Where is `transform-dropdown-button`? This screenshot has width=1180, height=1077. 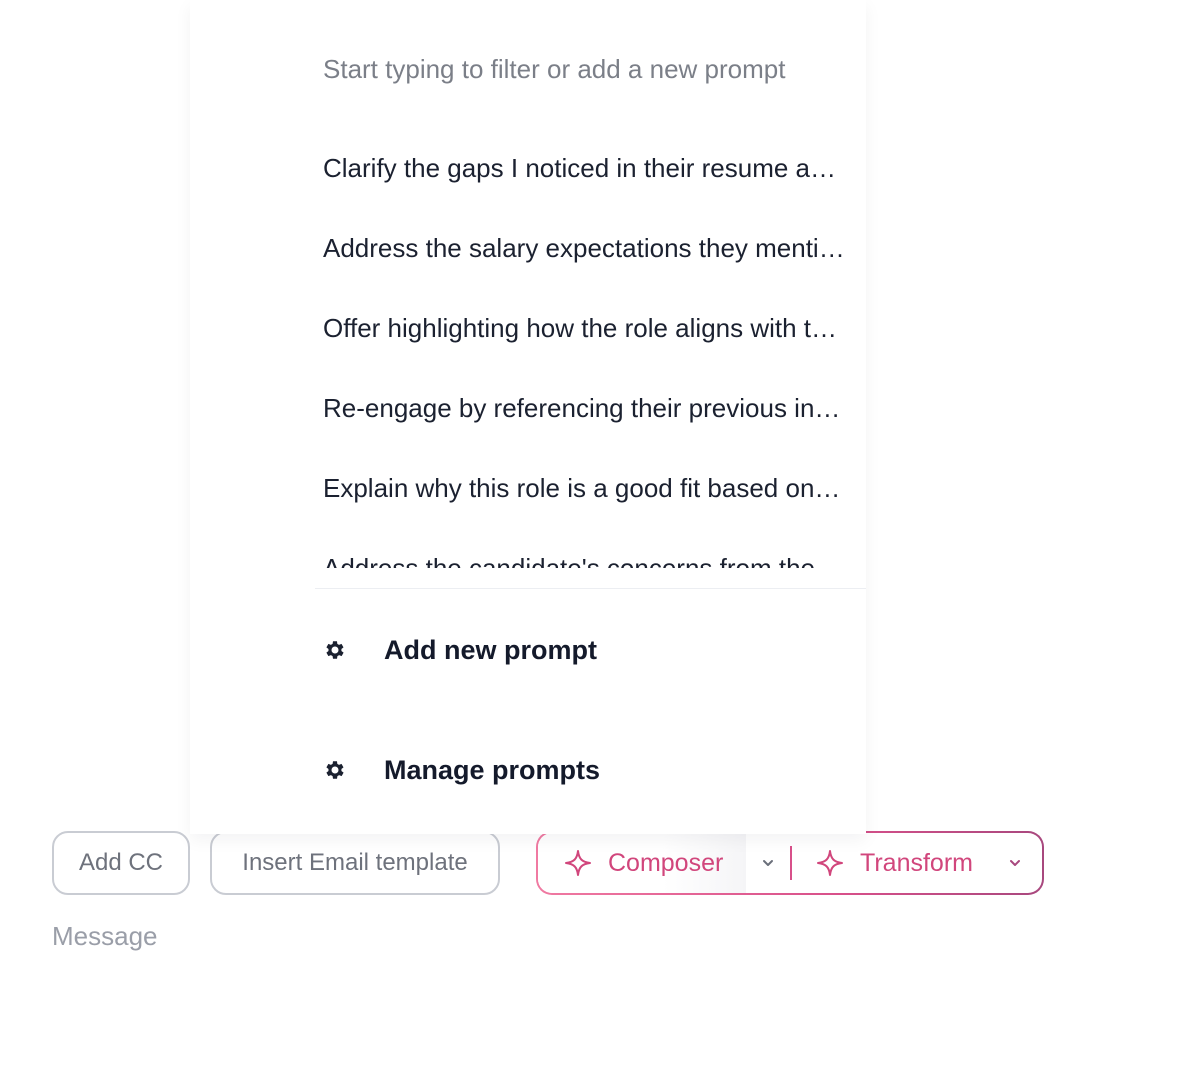 transform-dropdown-button is located at coordinates (1015, 863).